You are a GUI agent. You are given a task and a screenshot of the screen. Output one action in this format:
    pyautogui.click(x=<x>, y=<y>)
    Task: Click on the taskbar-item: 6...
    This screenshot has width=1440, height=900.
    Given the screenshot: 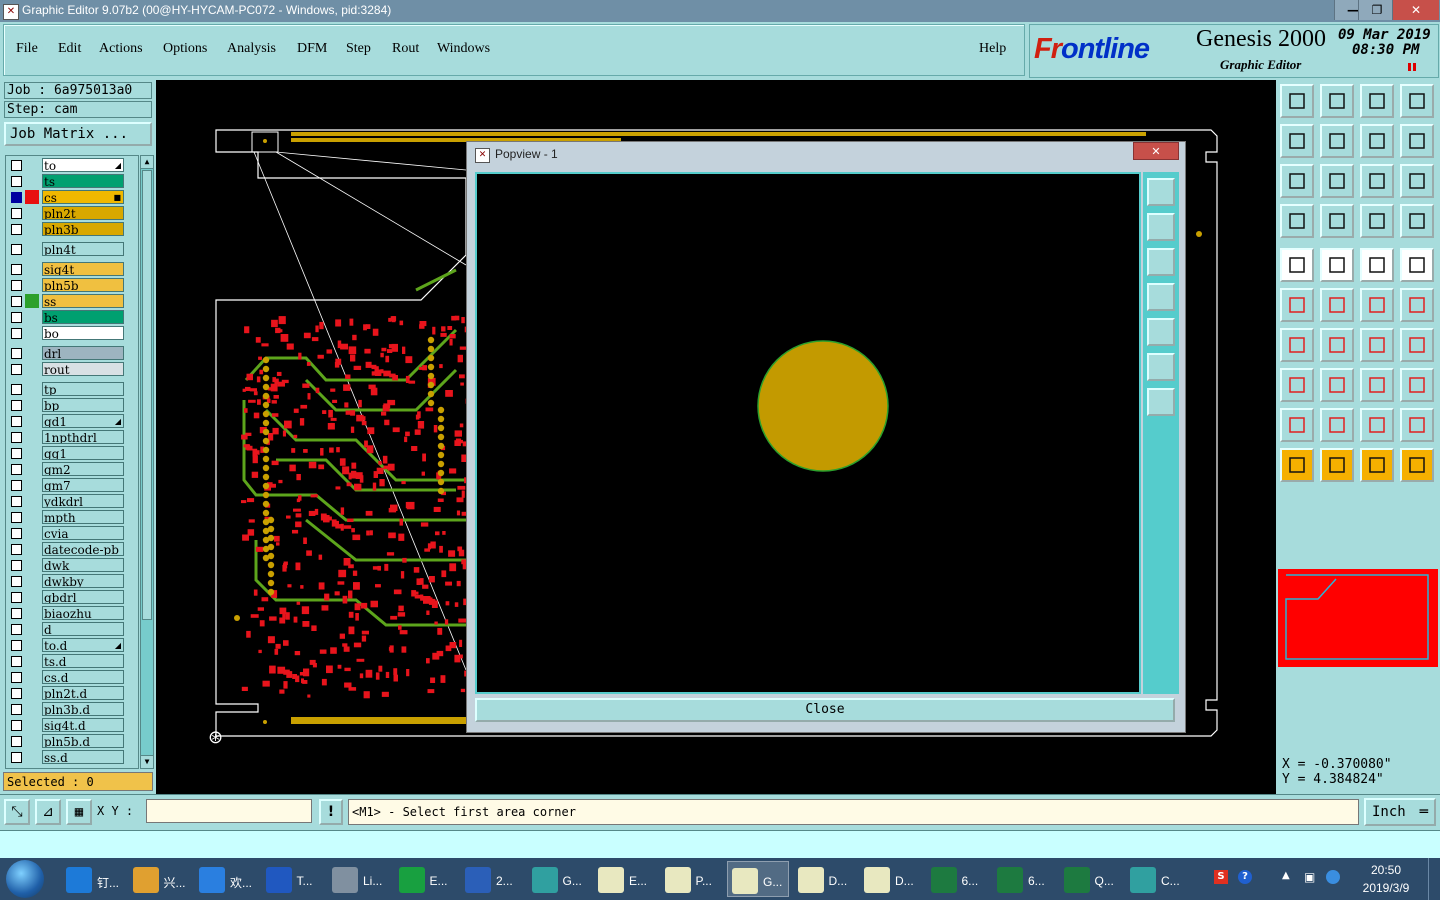 What is the action you would take?
    pyautogui.click(x=958, y=879)
    